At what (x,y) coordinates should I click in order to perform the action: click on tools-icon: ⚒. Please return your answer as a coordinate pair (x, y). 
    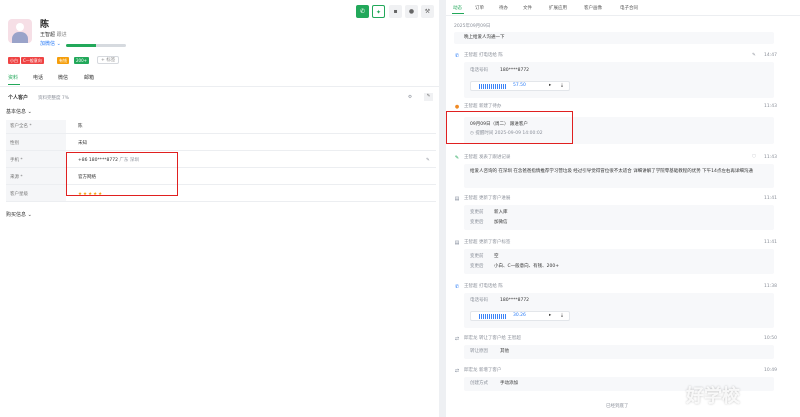
    Looking at the image, I should click on (427, 11).